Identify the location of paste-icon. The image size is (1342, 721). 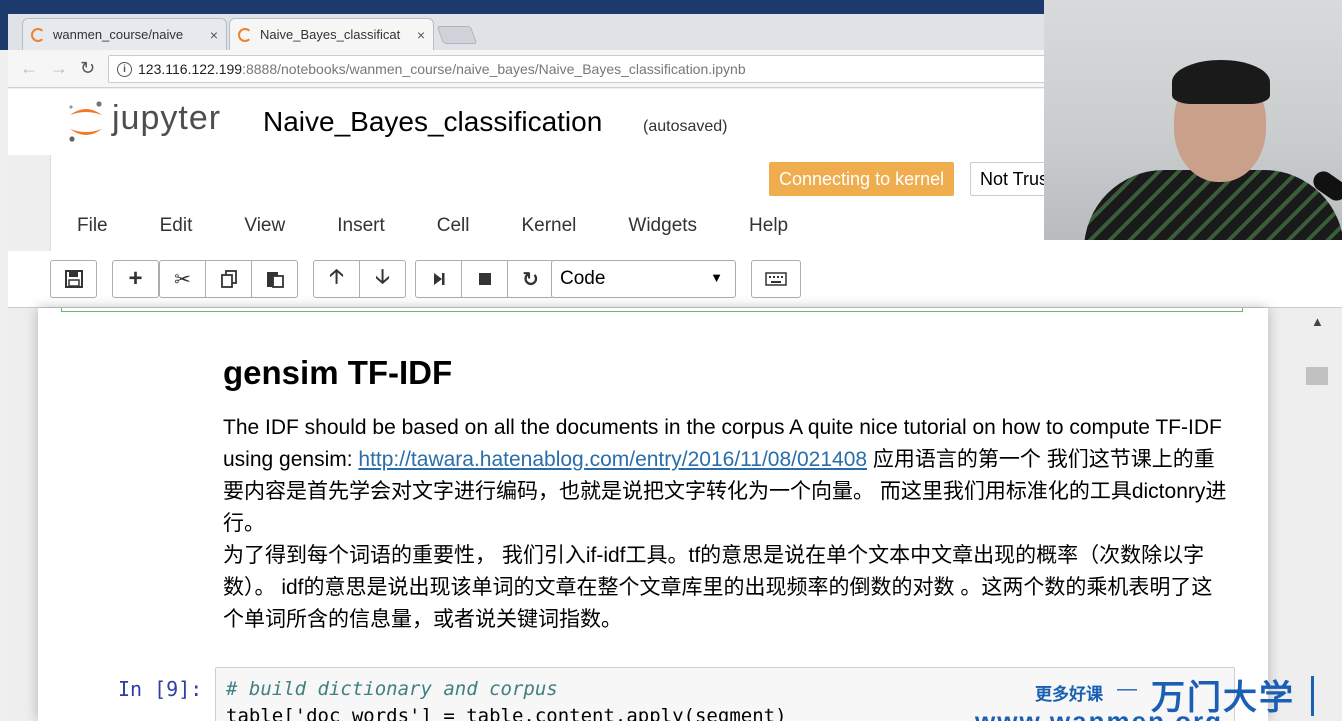
(275, 280).